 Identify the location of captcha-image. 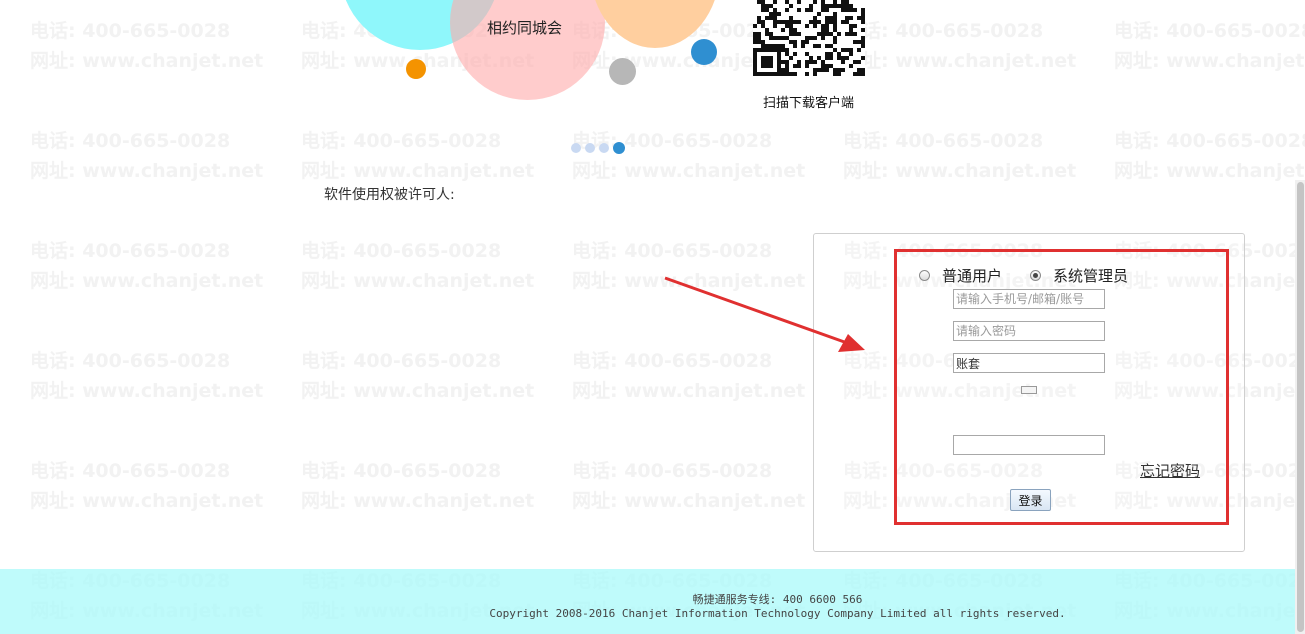
(1029, 390).